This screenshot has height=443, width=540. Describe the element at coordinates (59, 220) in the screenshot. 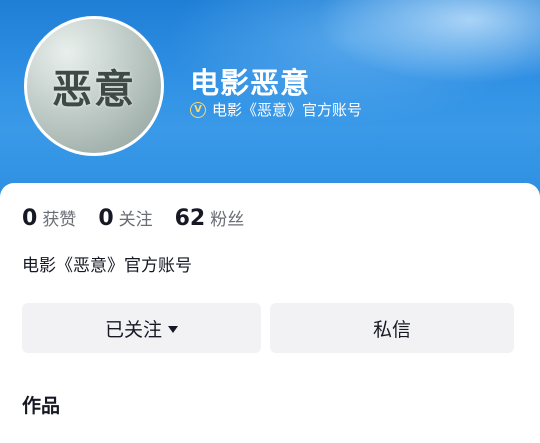

I see `stat-label: 获赞` at that location.